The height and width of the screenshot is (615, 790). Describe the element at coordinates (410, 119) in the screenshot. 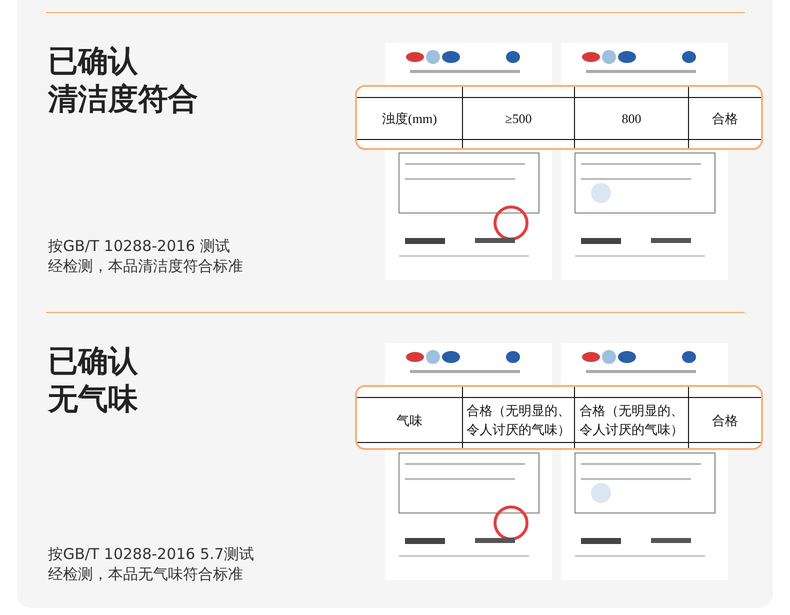

I see `table-cell: 浊度(mm)` at that location.